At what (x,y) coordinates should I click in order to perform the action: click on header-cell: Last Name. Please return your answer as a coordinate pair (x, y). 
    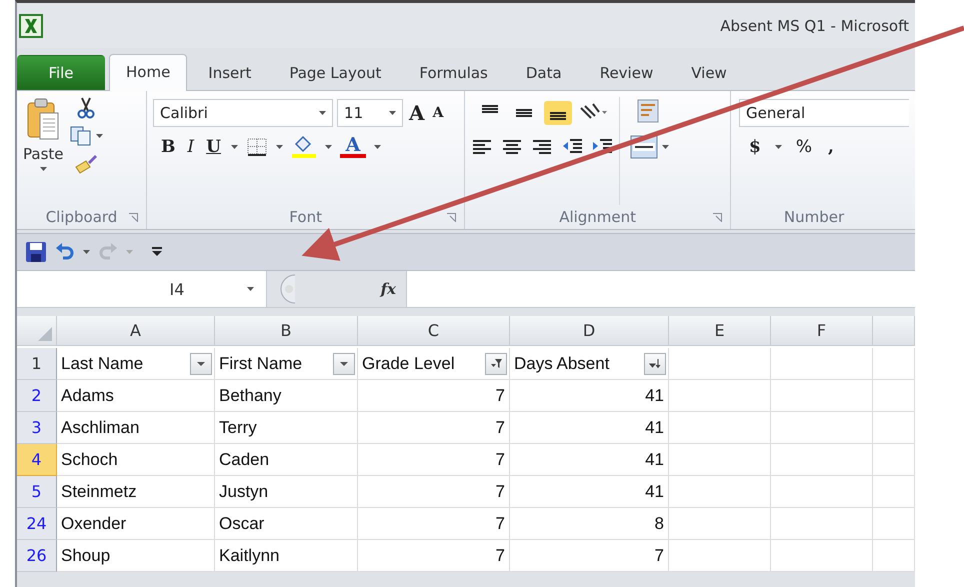
    Looking at the image, I should click on (136, 364).